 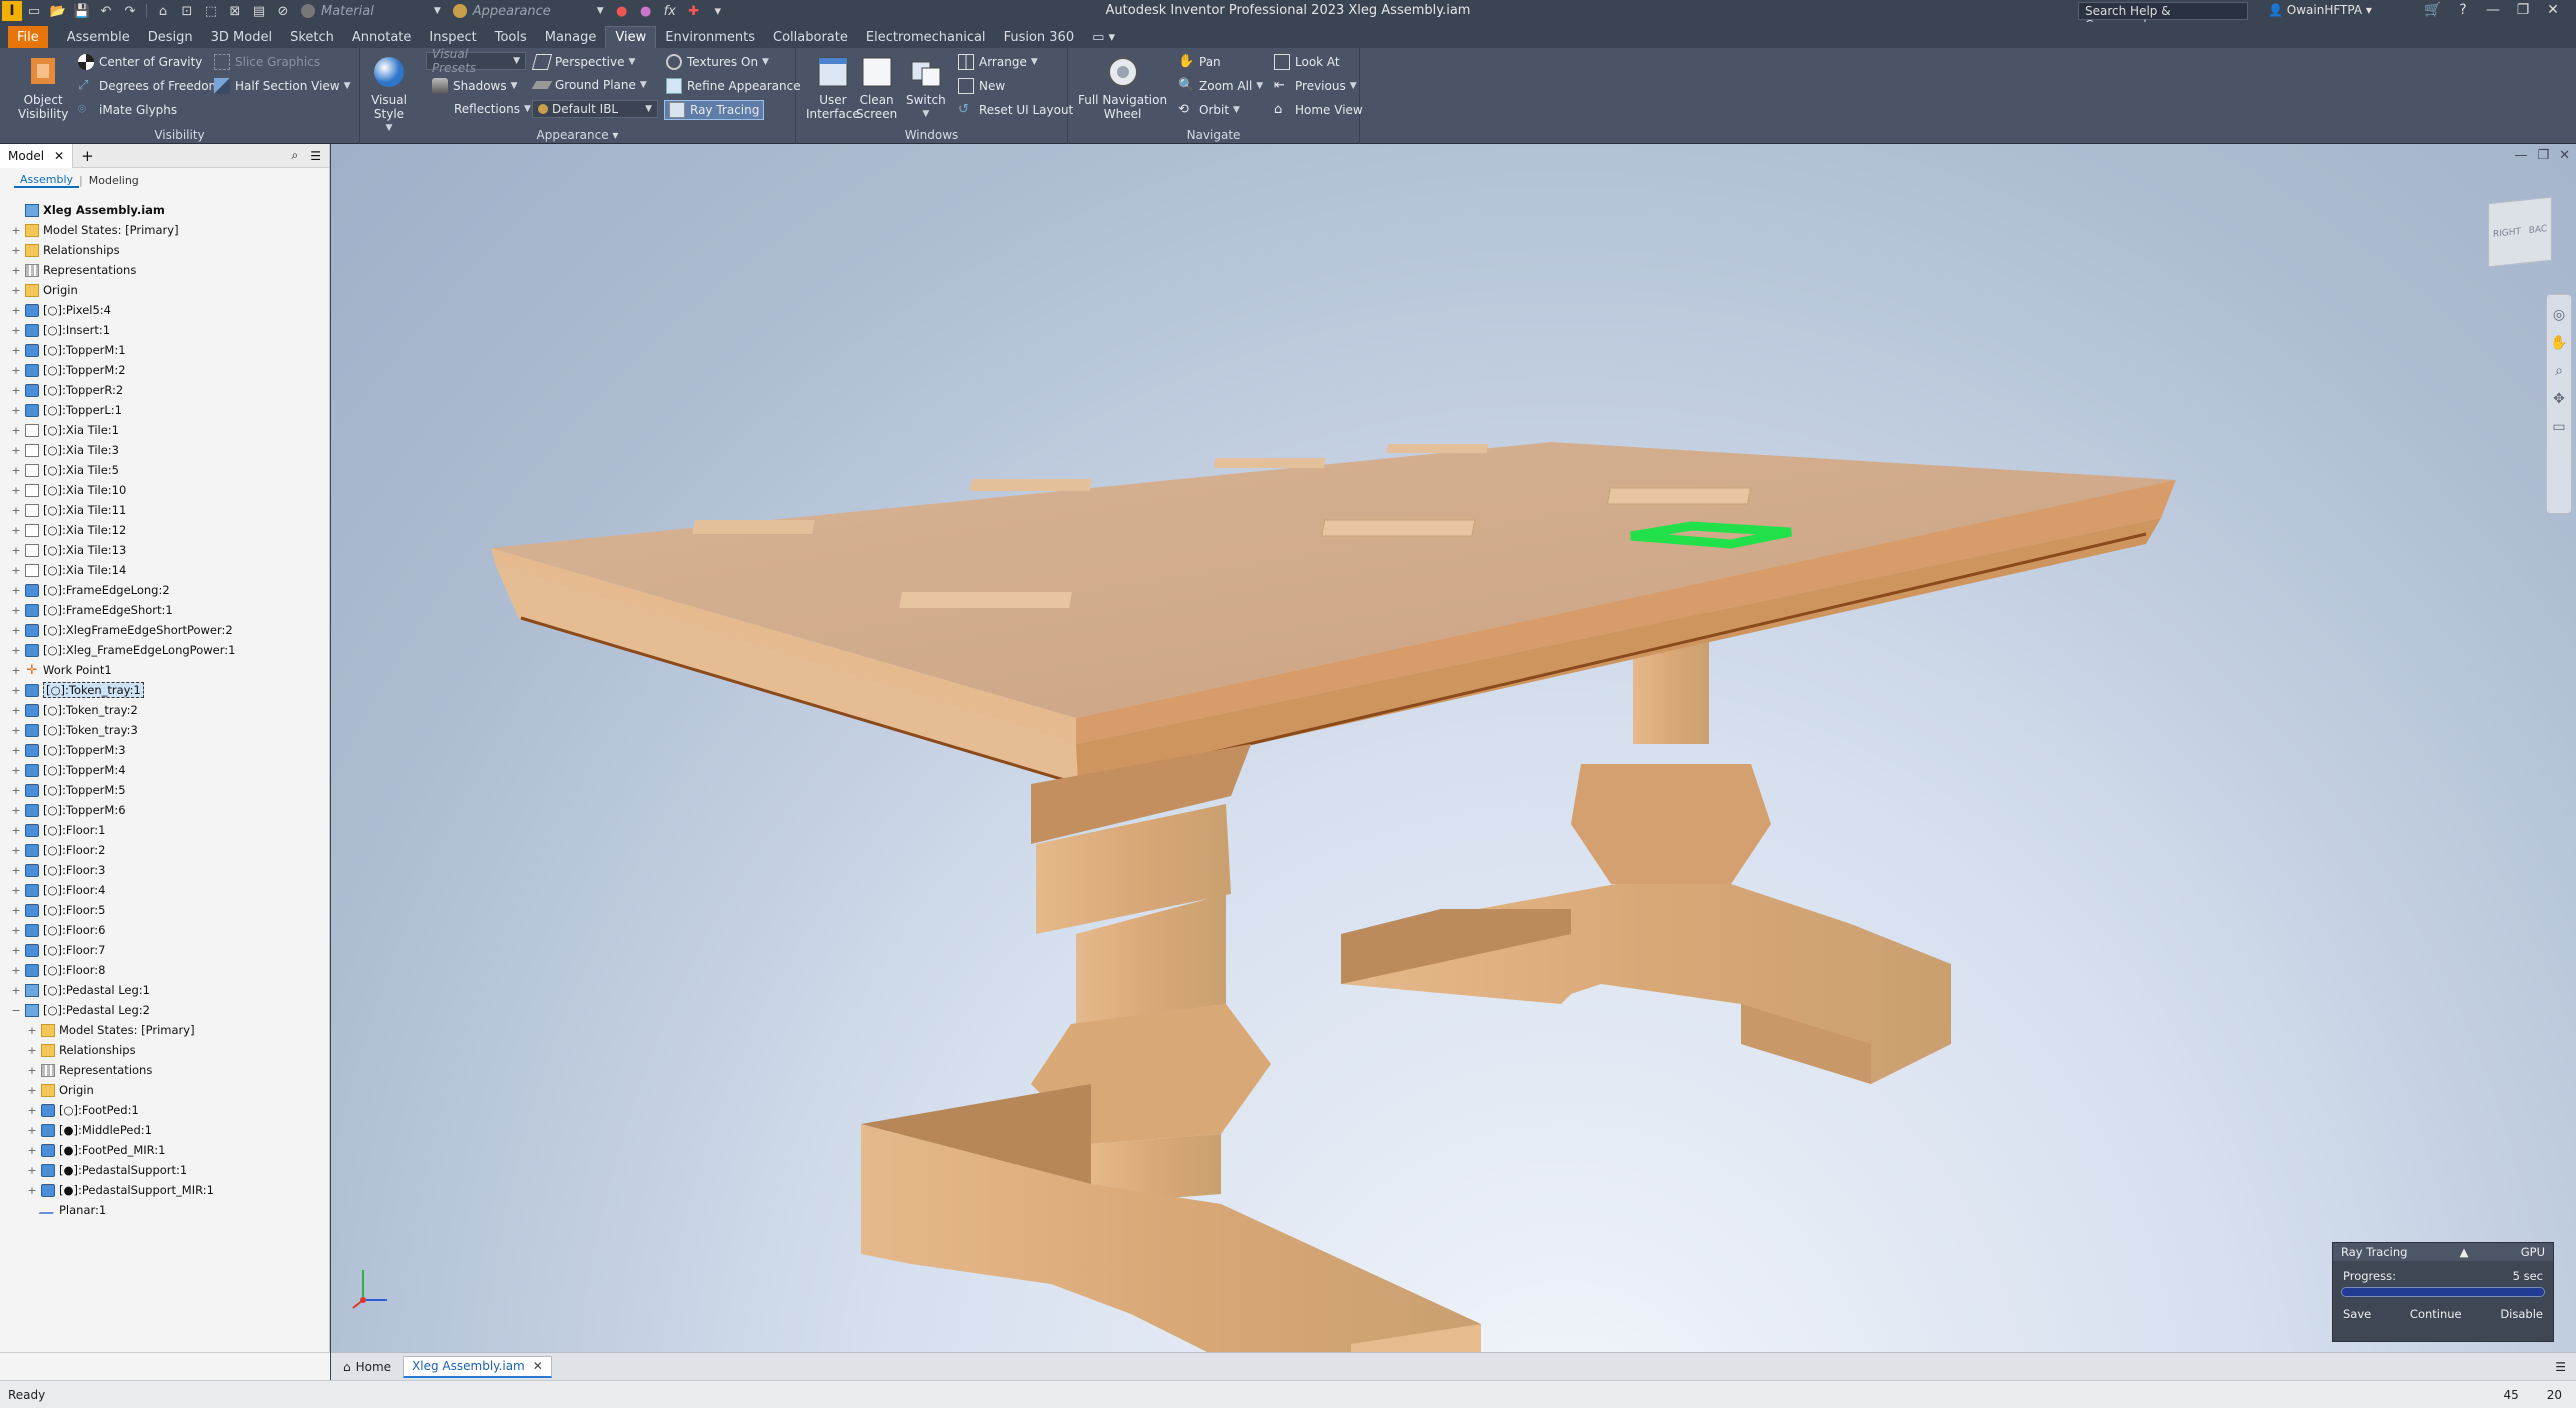 What do you see at coordinates (589, 85) in the screenshot?
I see `ground-plane-button: Ground Plane ▼` at bounding box center [589, 85].